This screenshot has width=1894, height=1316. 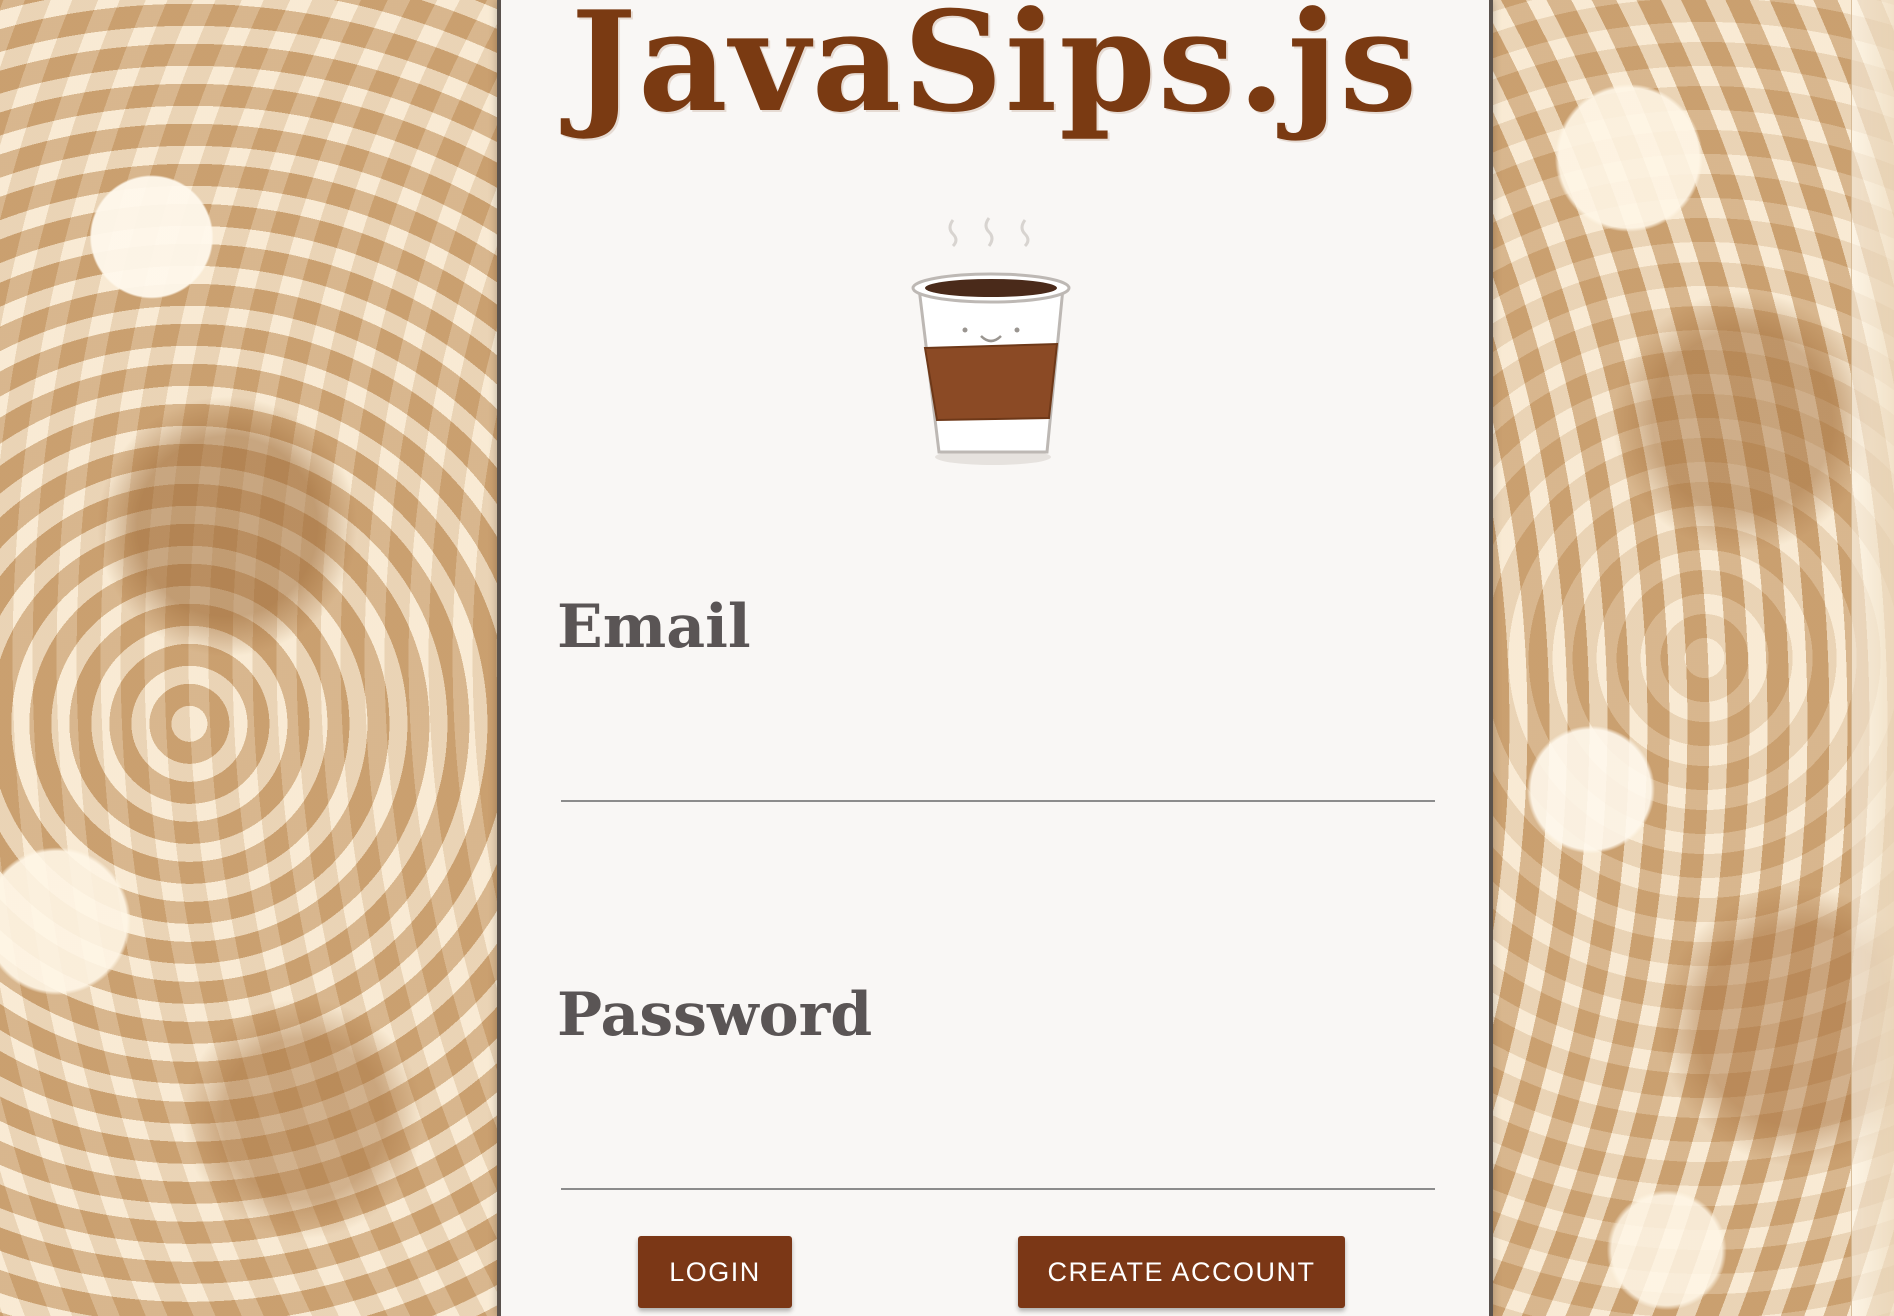 I want to click on login-button: LOGIN, so click(x=715, y=1272).